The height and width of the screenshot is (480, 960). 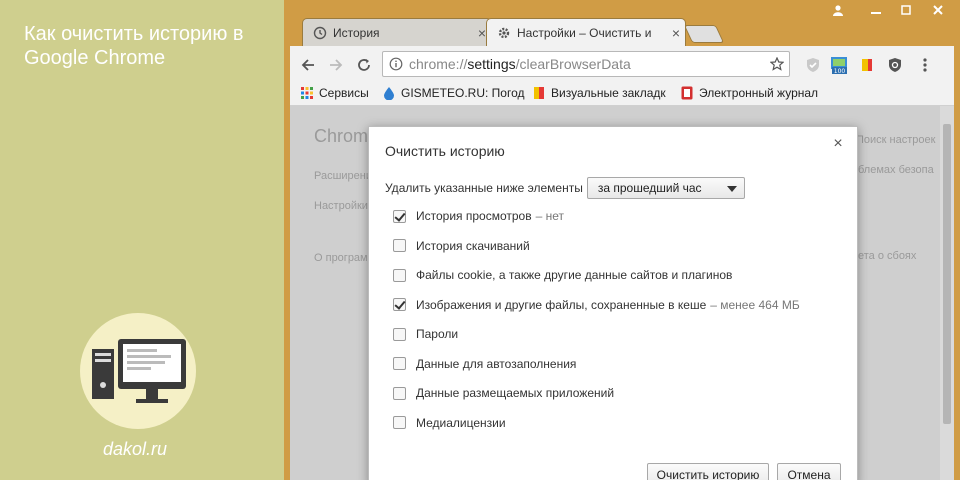 What do you see at coordinates (515, 393) in the screenshot?
I see `option-label: Данные размещаемых приложений` at bounding box center [515, 393].